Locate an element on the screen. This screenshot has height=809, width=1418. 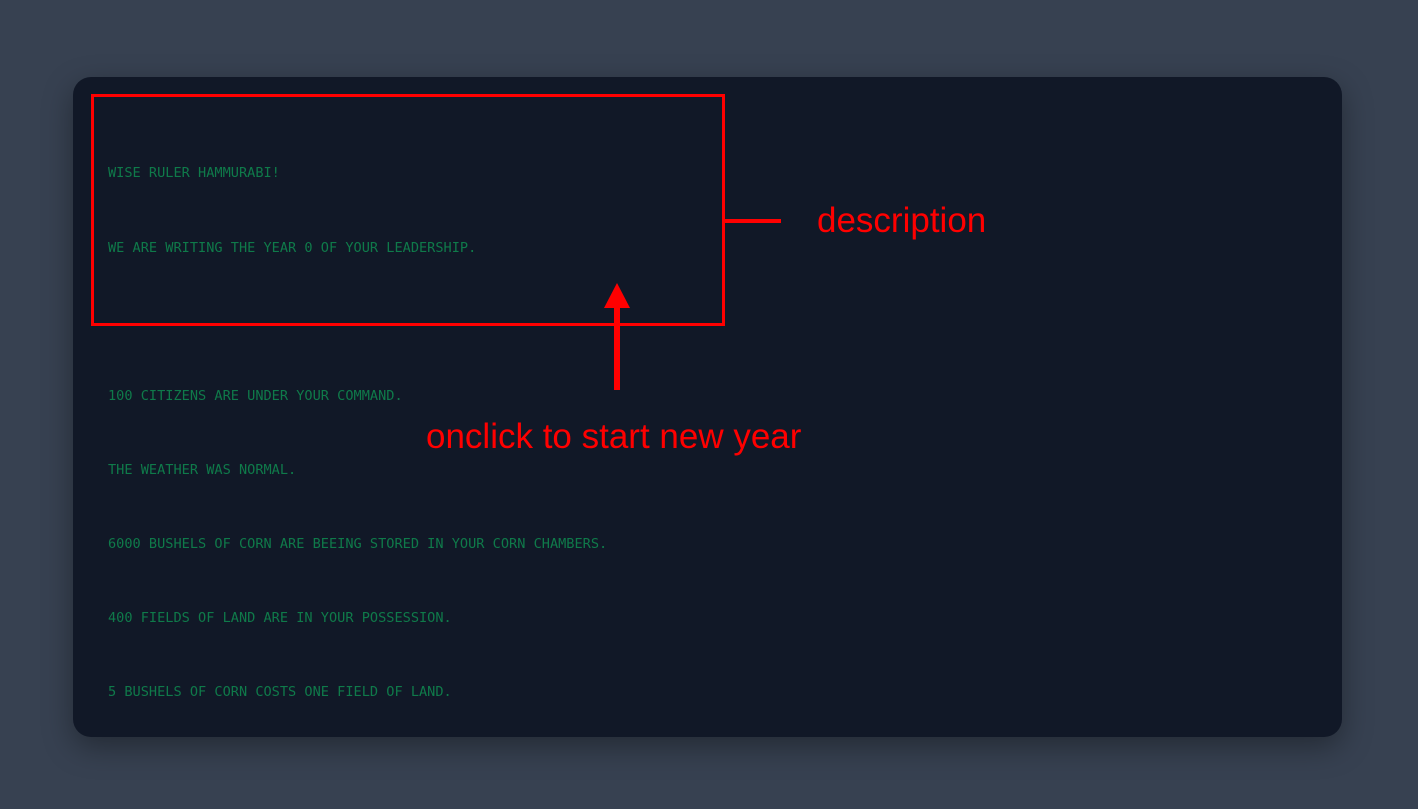
story-line-blank is located at coordinates (357, 322).